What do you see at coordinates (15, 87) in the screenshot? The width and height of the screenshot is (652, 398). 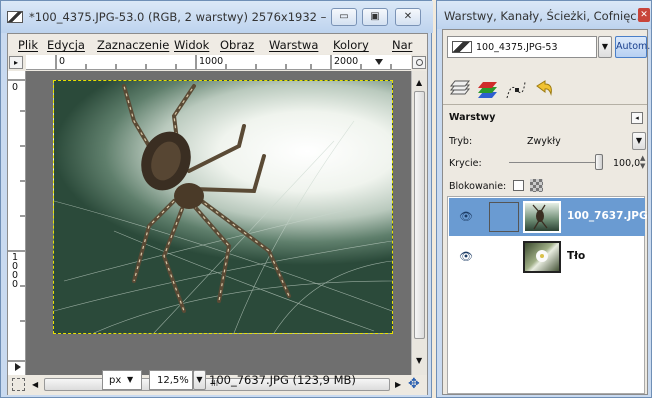 I see `ruler-v-label-0: 0` at bounding box center [15, 87].